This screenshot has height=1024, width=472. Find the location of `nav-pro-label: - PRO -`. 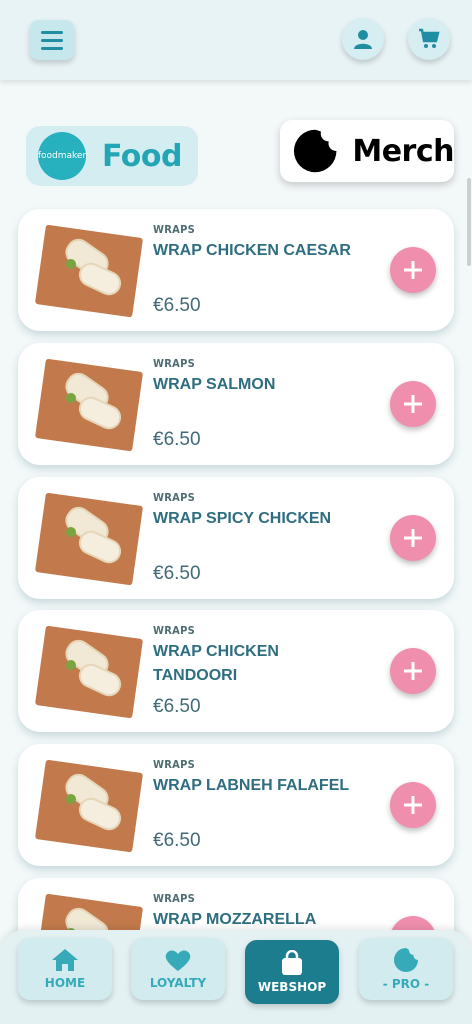

nav-pro-label: - PRO - is located at coordinates (406, 984).